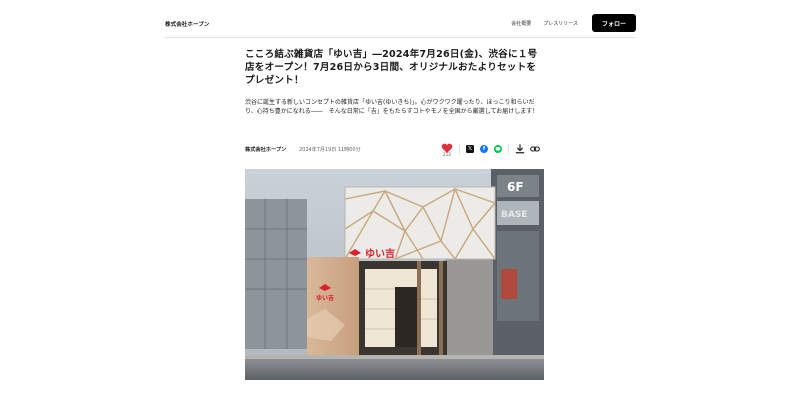 The image size is (800, 400). What do you see at coordinates (187, 24) in the screenshot?
I see `company-brand: 株式会社ホープン` at bounding box center [187, 24].